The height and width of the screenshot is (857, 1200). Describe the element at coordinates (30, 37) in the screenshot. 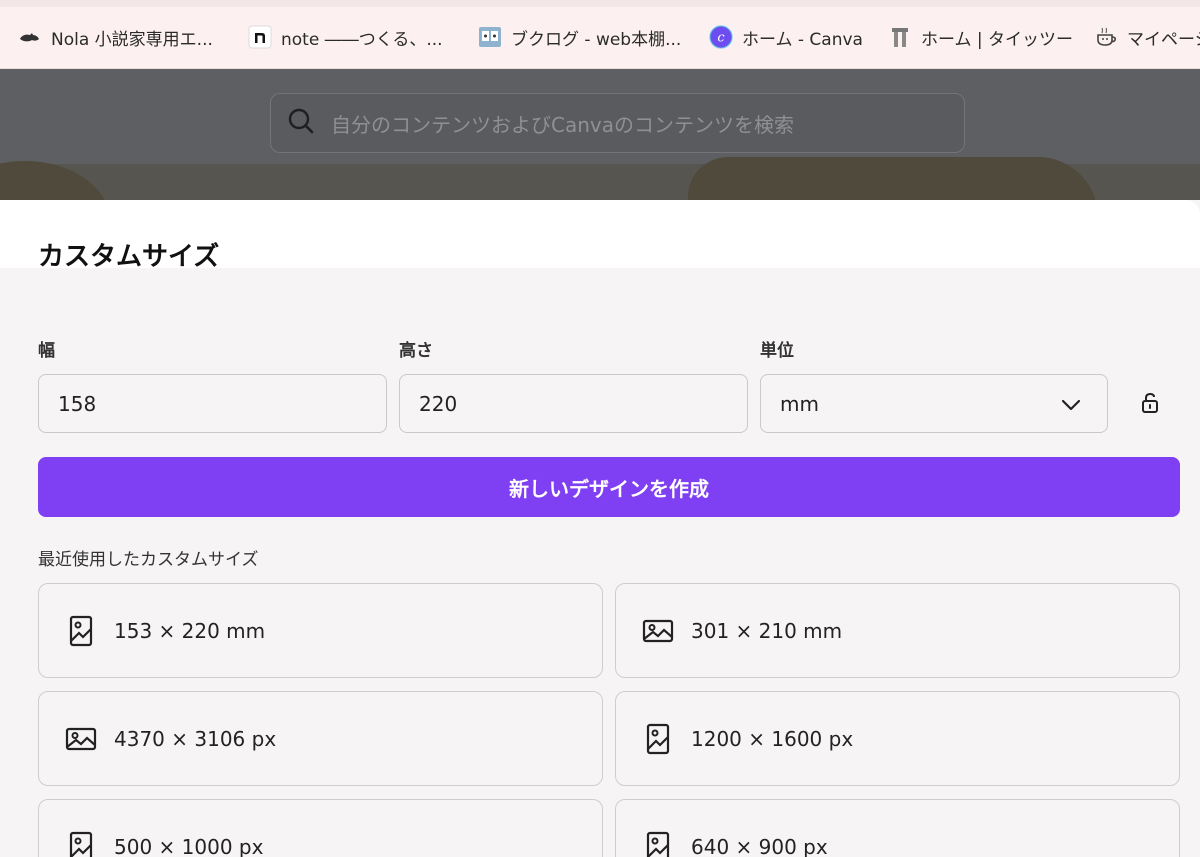

I see `cat-icon` at that location.